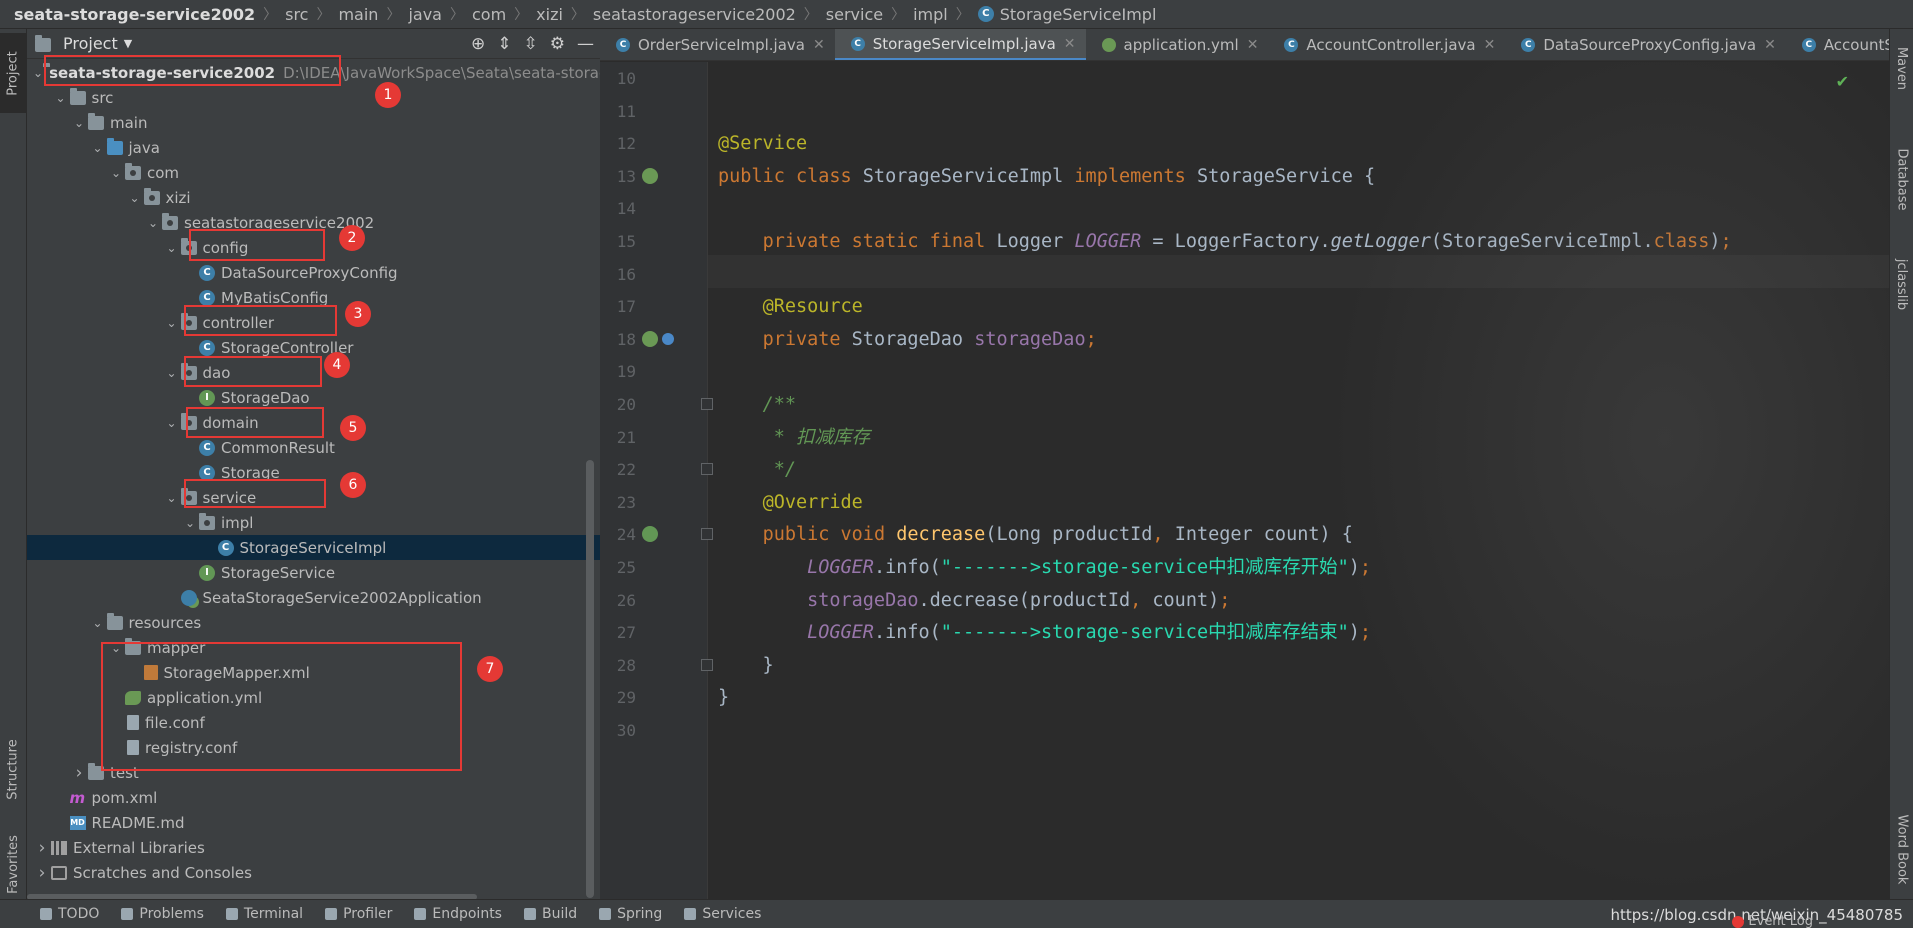 This screenshot has width=1913, height=928. I want to click on code-line: */, so click(757, 469).